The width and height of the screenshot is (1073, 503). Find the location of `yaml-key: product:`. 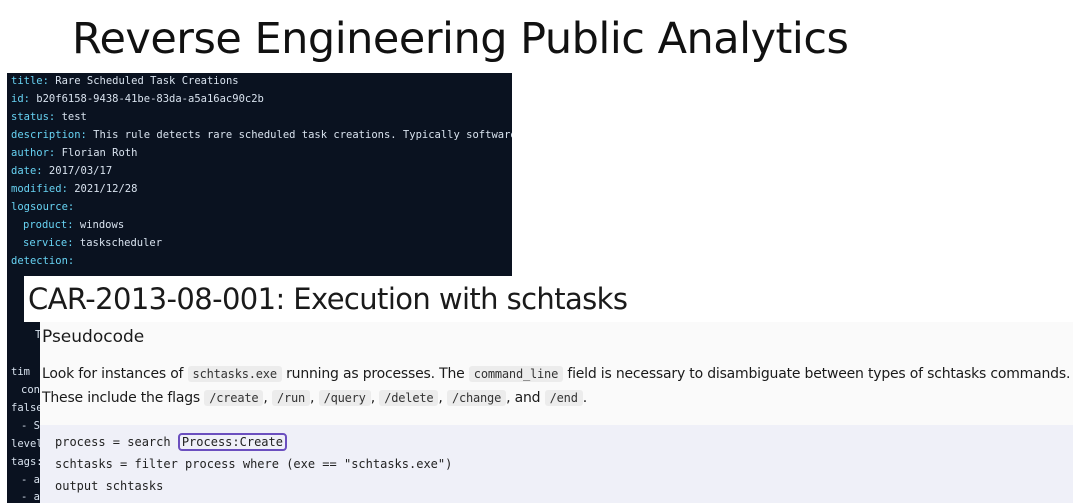

yaml-key: product: is located at coordinates (48, 225).